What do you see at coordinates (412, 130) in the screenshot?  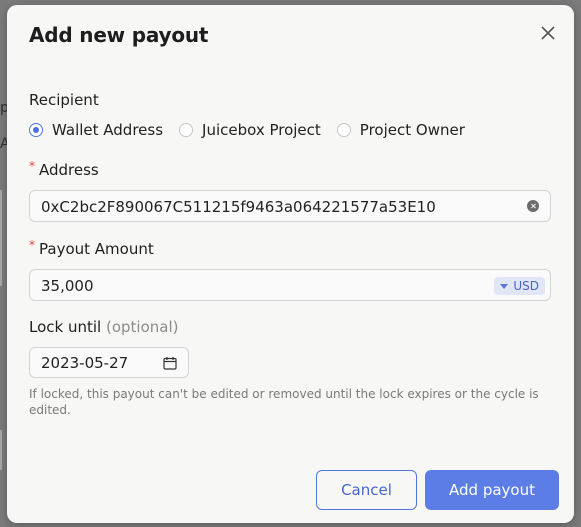 I see `radio-label: Project Owner` at bounding box center [412, 130].